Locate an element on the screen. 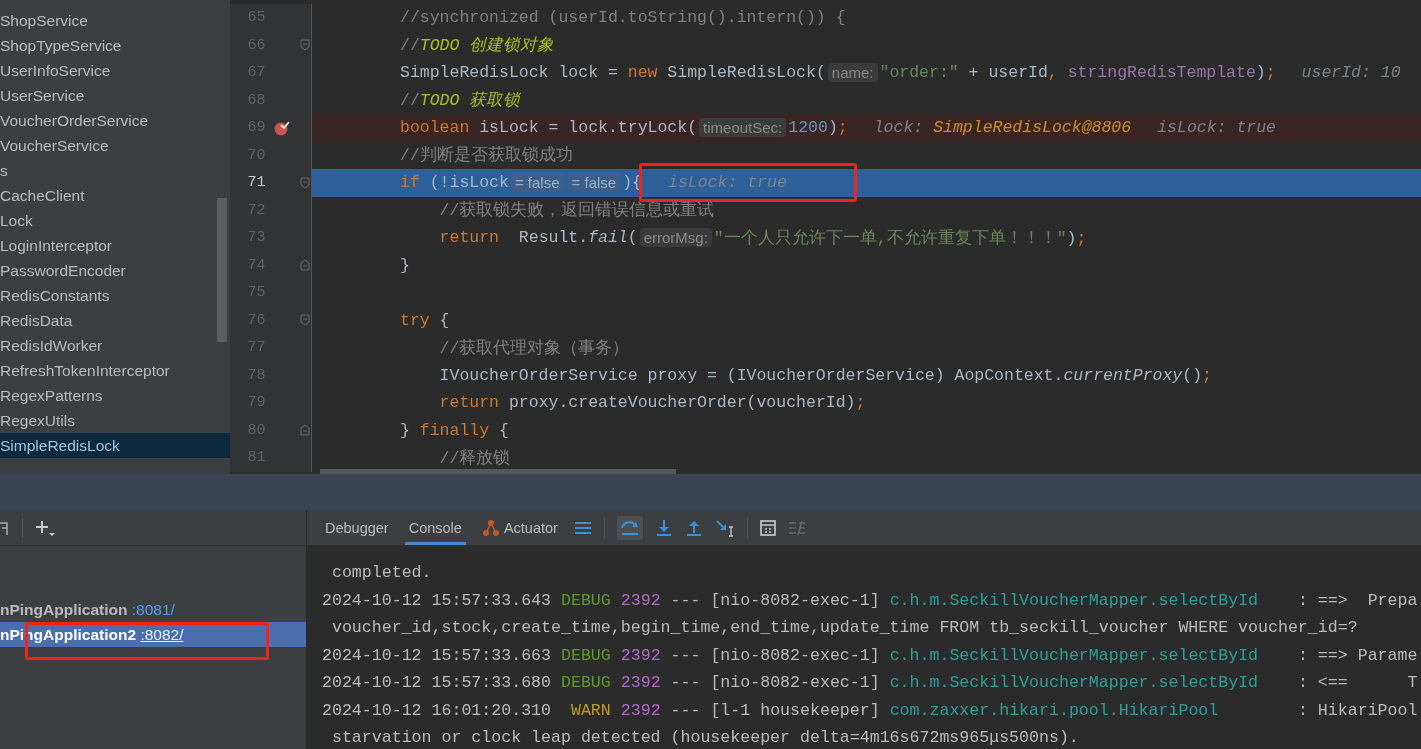  tree-item: RedisConstants is located at coordinates (115, 295).